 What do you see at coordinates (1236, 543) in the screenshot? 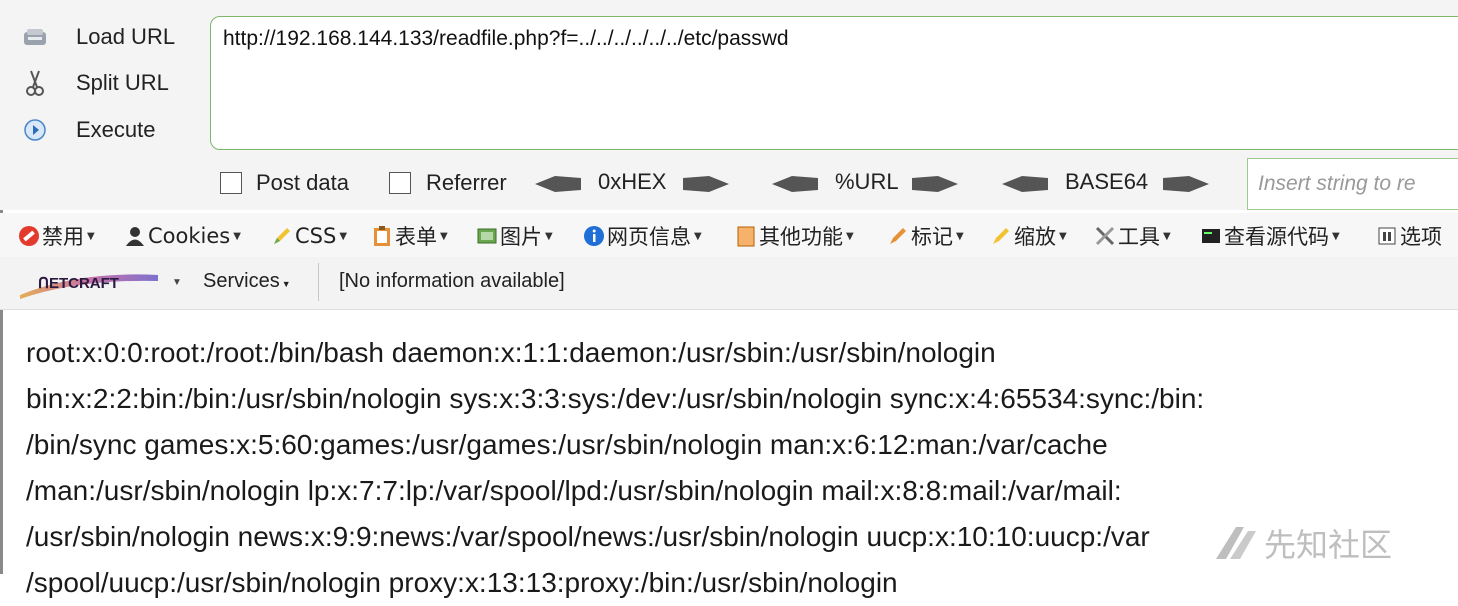
I see `watermark-logo-icon` at bounding box center [1236, 543].